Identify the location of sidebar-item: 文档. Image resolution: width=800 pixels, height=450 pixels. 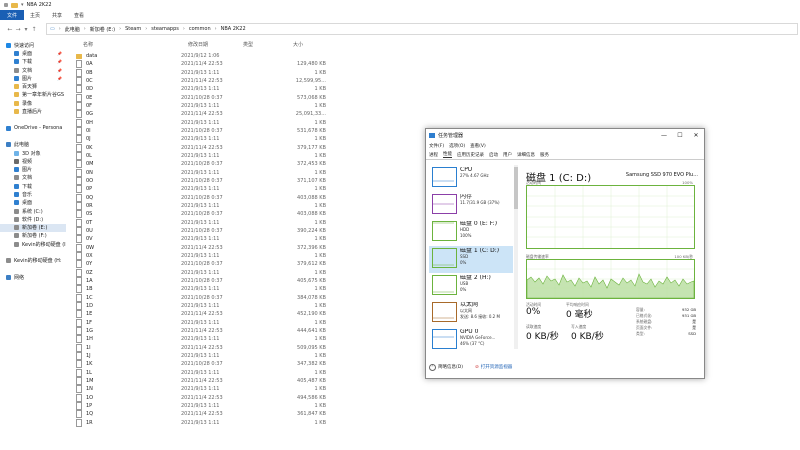
(33, 178).